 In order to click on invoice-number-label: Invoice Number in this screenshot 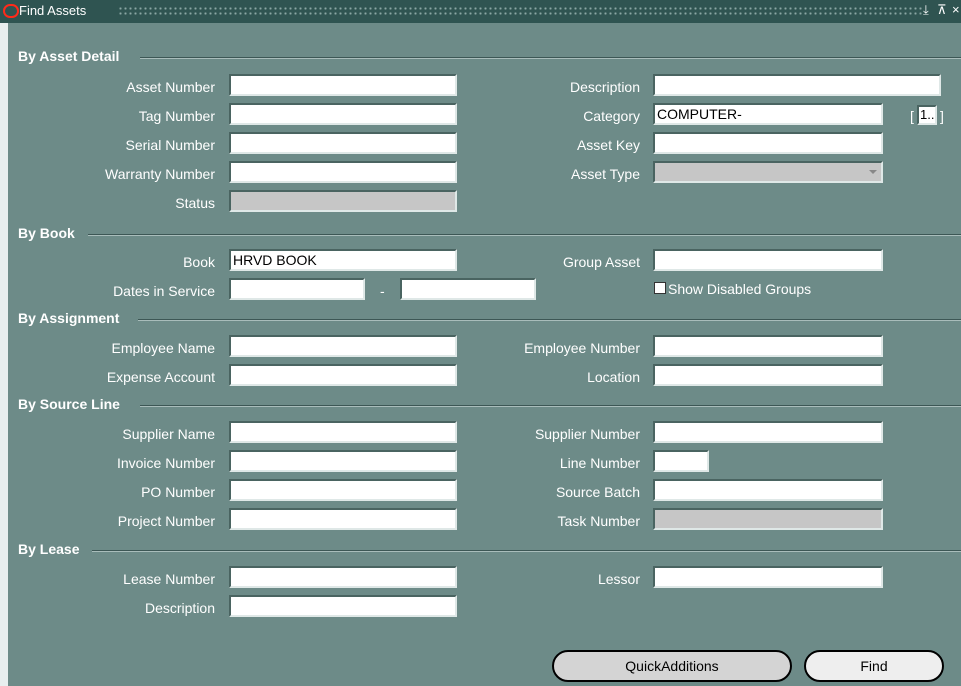, I will do `click(165, 463)`.